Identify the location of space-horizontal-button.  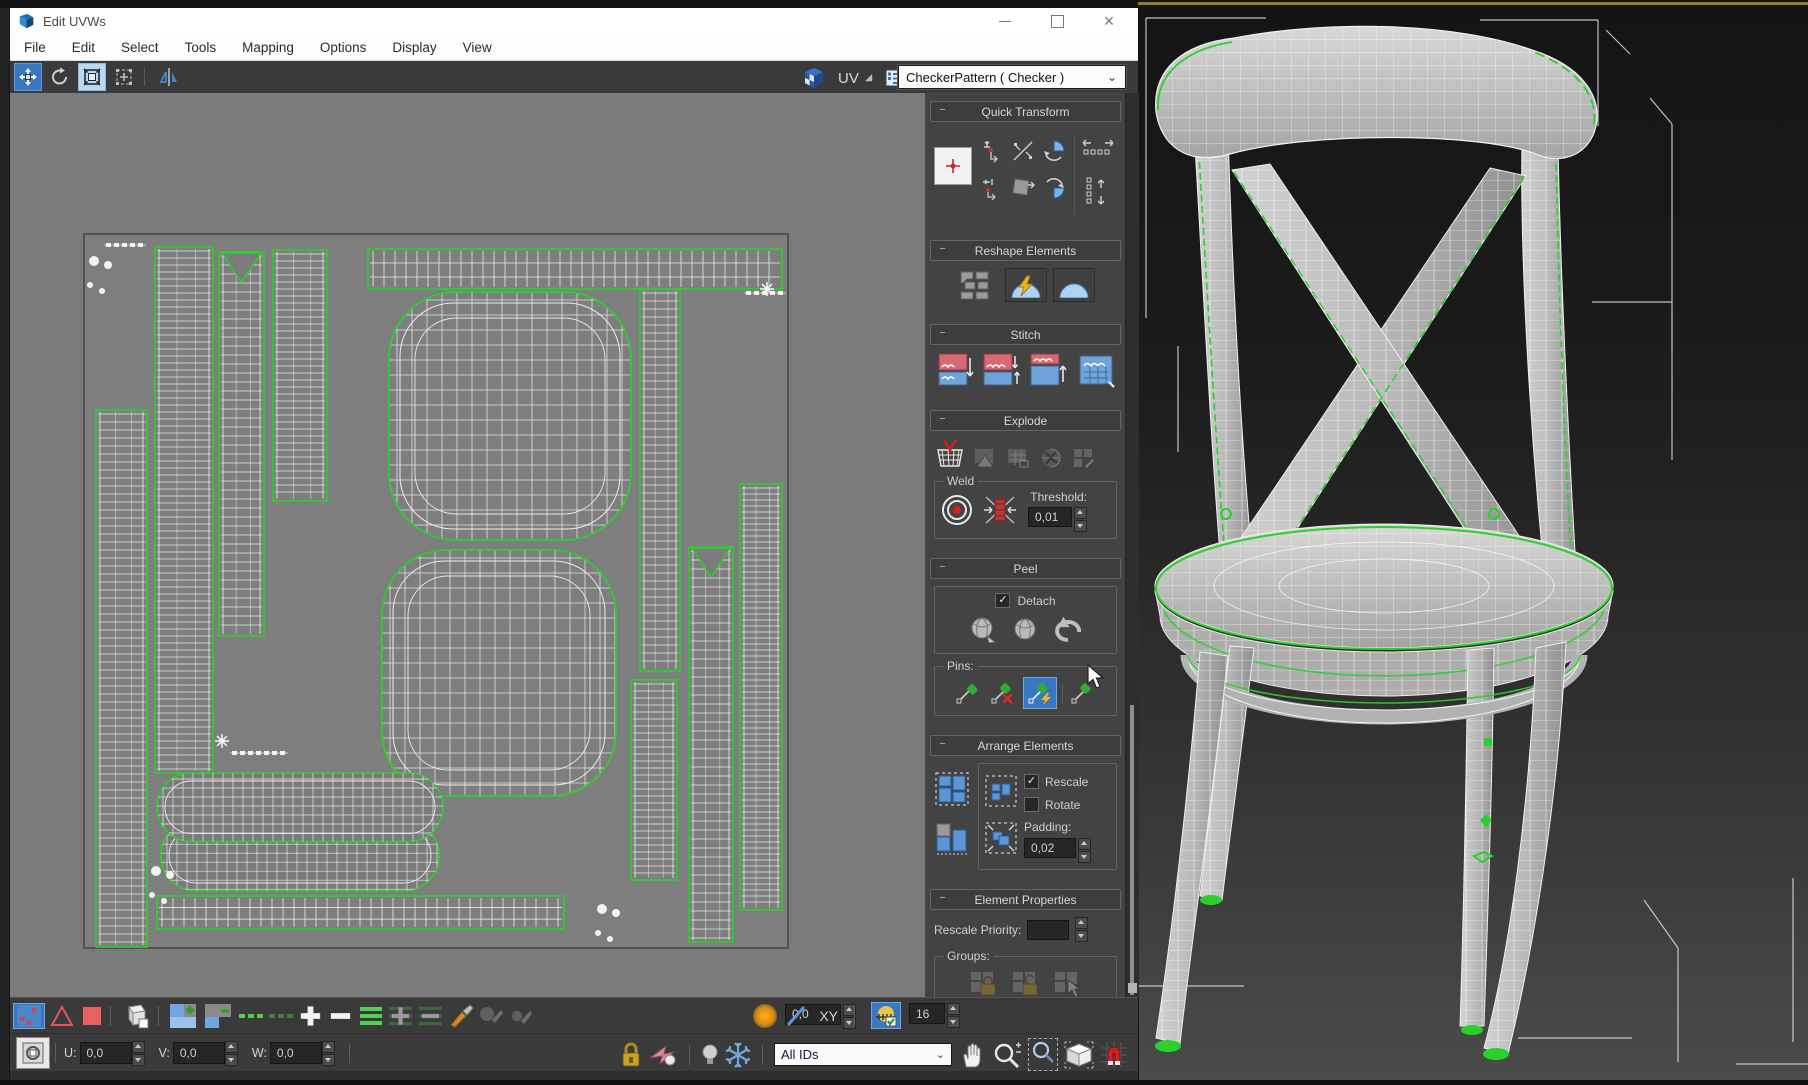
(1098, 149).